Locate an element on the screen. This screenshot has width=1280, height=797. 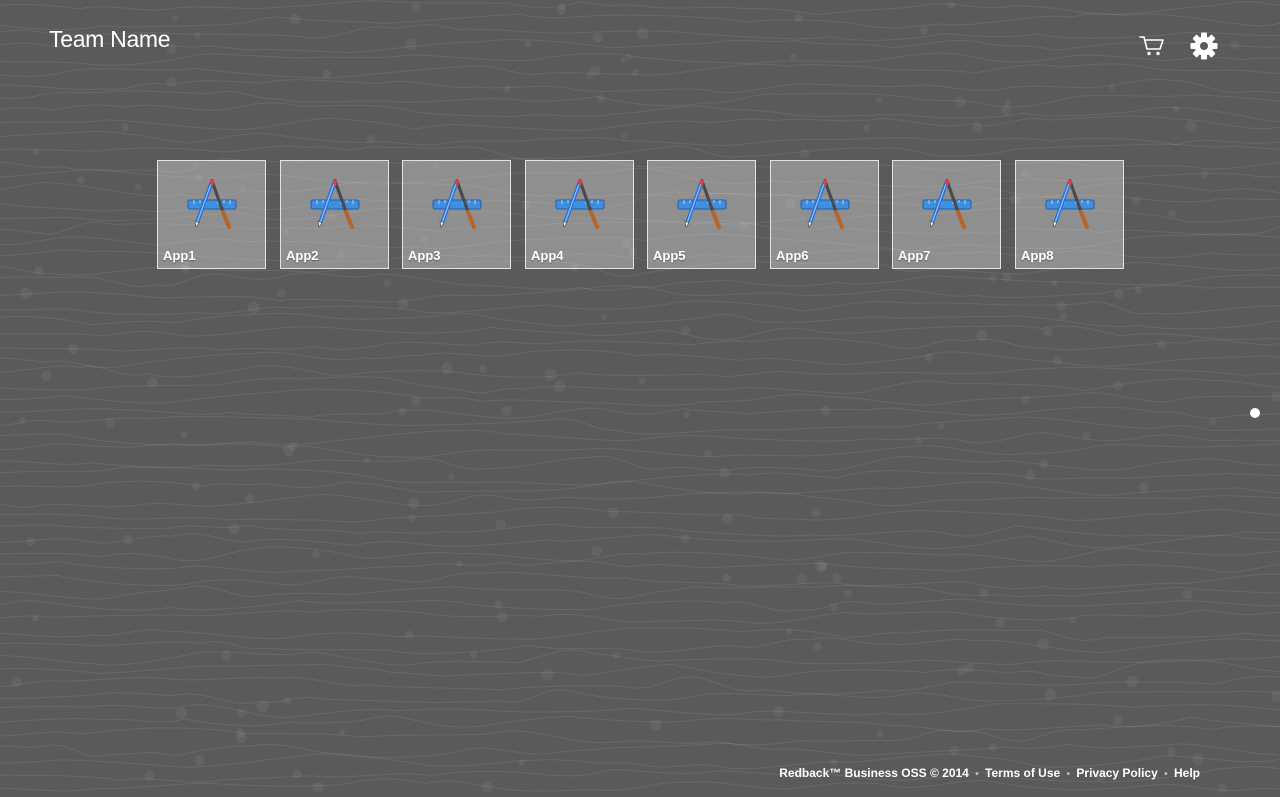
app-tile: App3 is located at coordinates (456, 214).